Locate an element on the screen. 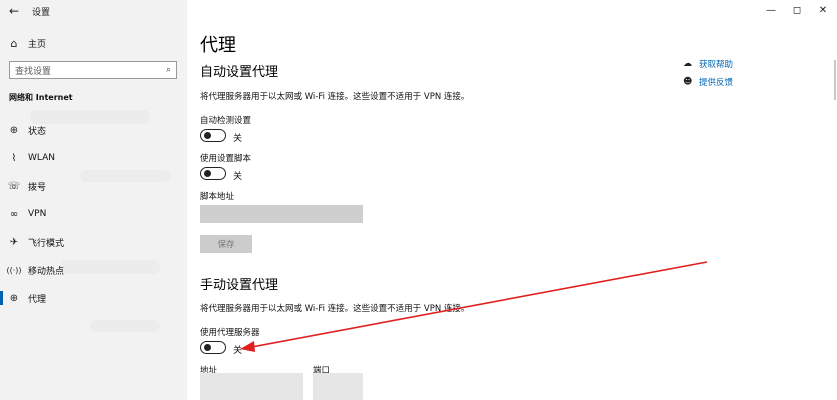  annotation-arrow-line is located at coordinates (476, 305).